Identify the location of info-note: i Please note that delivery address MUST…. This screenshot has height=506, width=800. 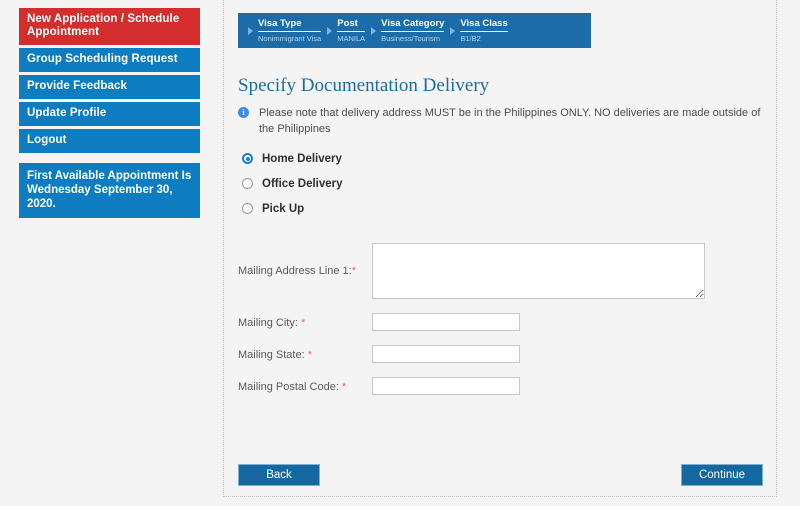
(501, 121).